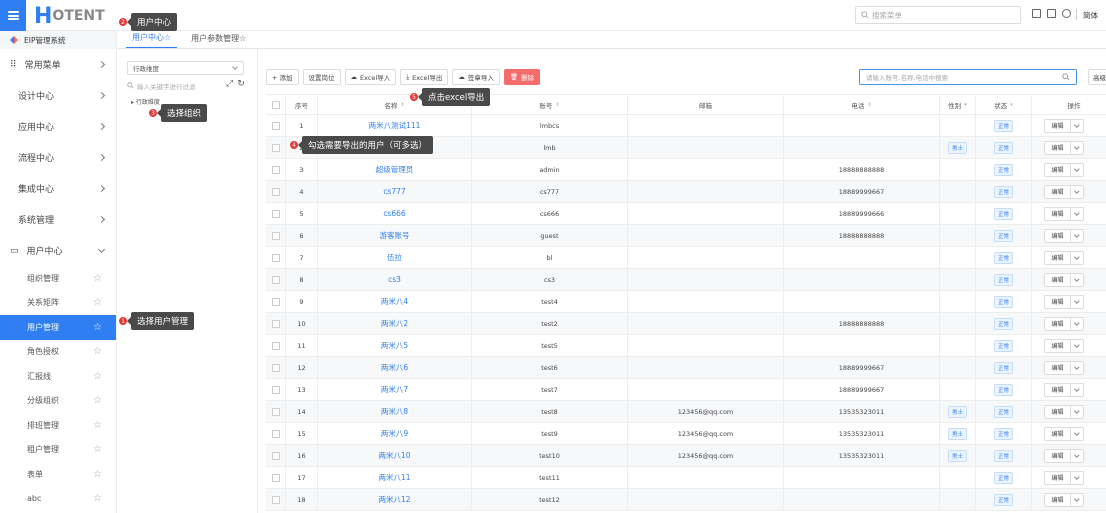 The image size is (1106, 513). What do you see at coordinates (394, 499) in the screenshot?
I see `user-name-link: 两米八12` at bounding box center [394, 499].